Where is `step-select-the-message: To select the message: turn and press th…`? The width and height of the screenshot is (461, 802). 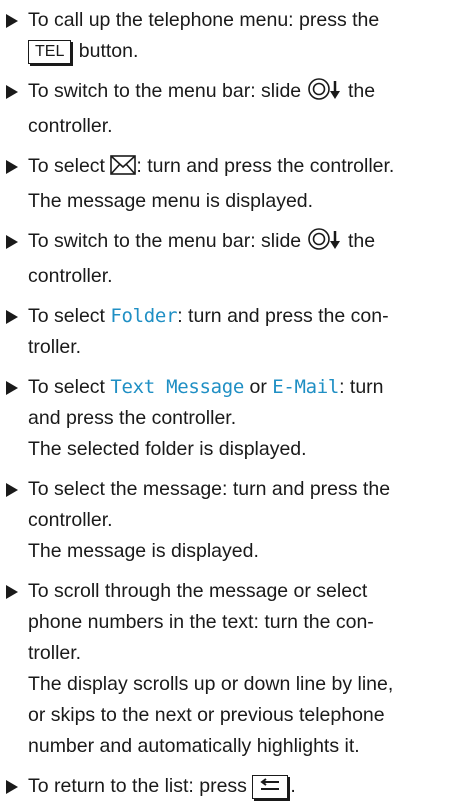 step-select-the-message: To select the message: turn and press th… is located at coordinates (229, 520).